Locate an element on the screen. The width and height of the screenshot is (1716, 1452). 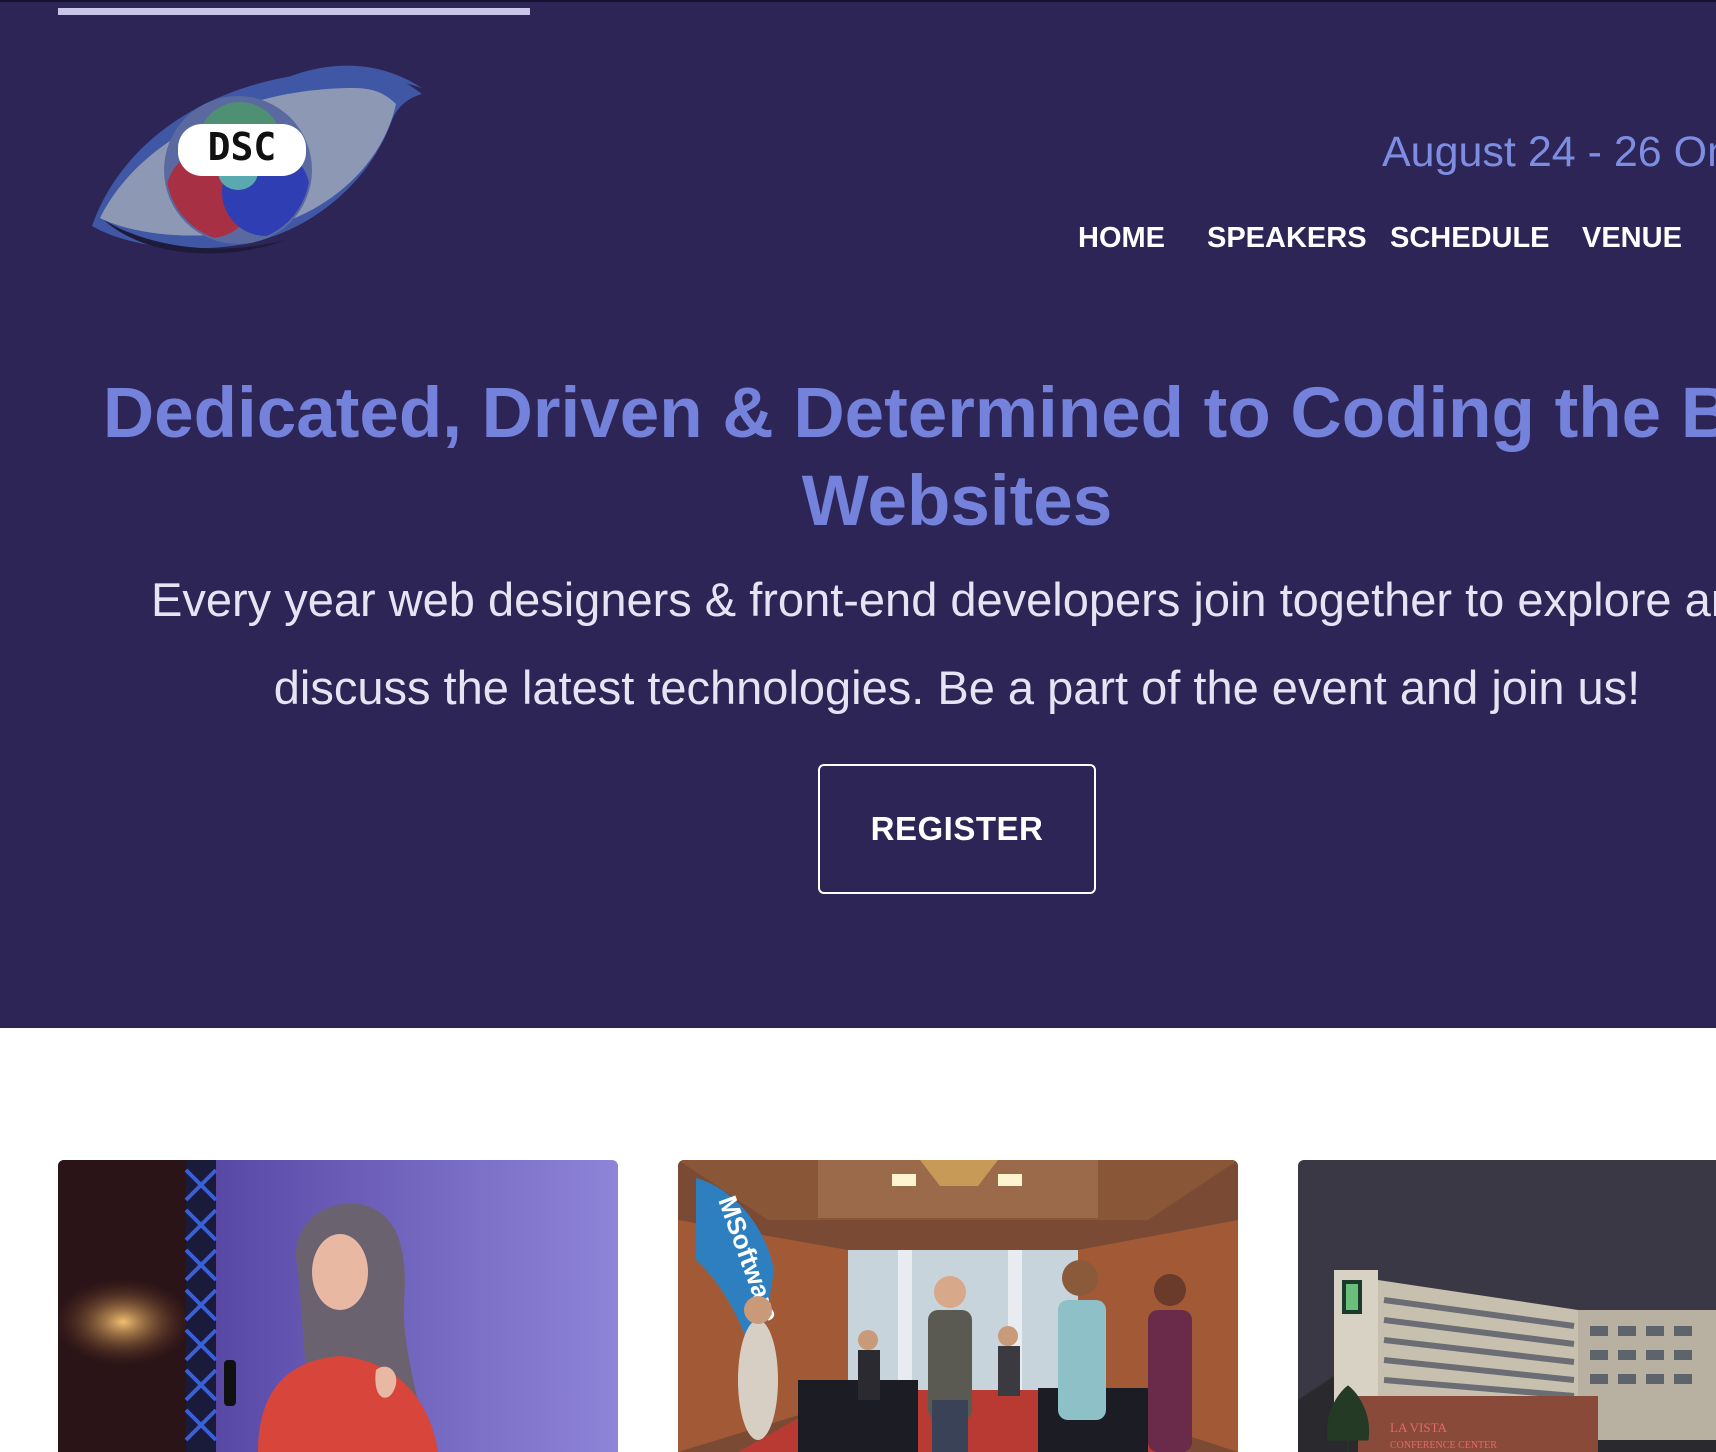
expo-hall-photo: MSoftware is located at coordinates (958, 1306).